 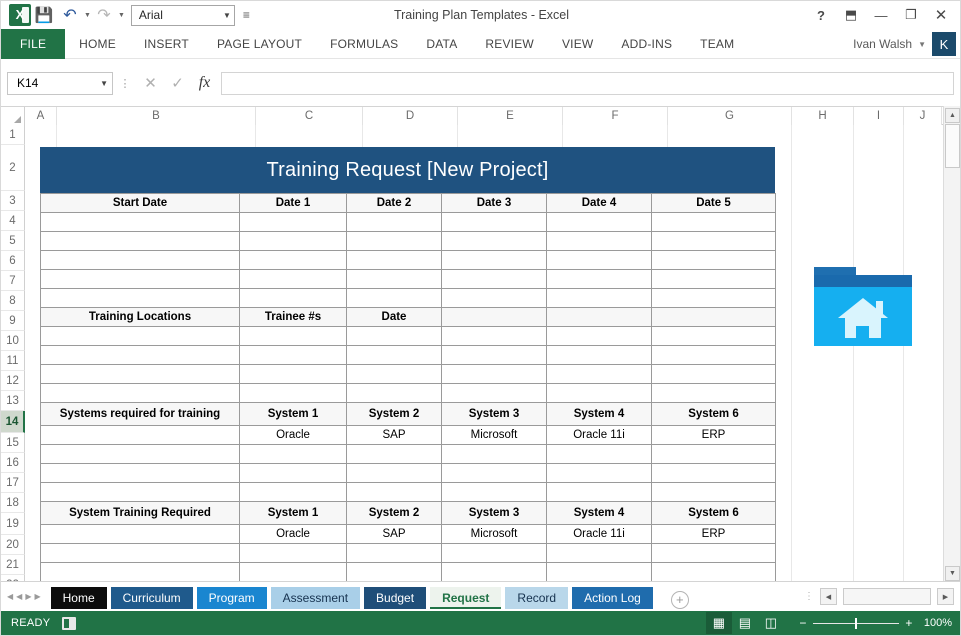 I want to click on ribbon-tab-page-layout: PAGE LAYOUT, so click(x=259, y=44).